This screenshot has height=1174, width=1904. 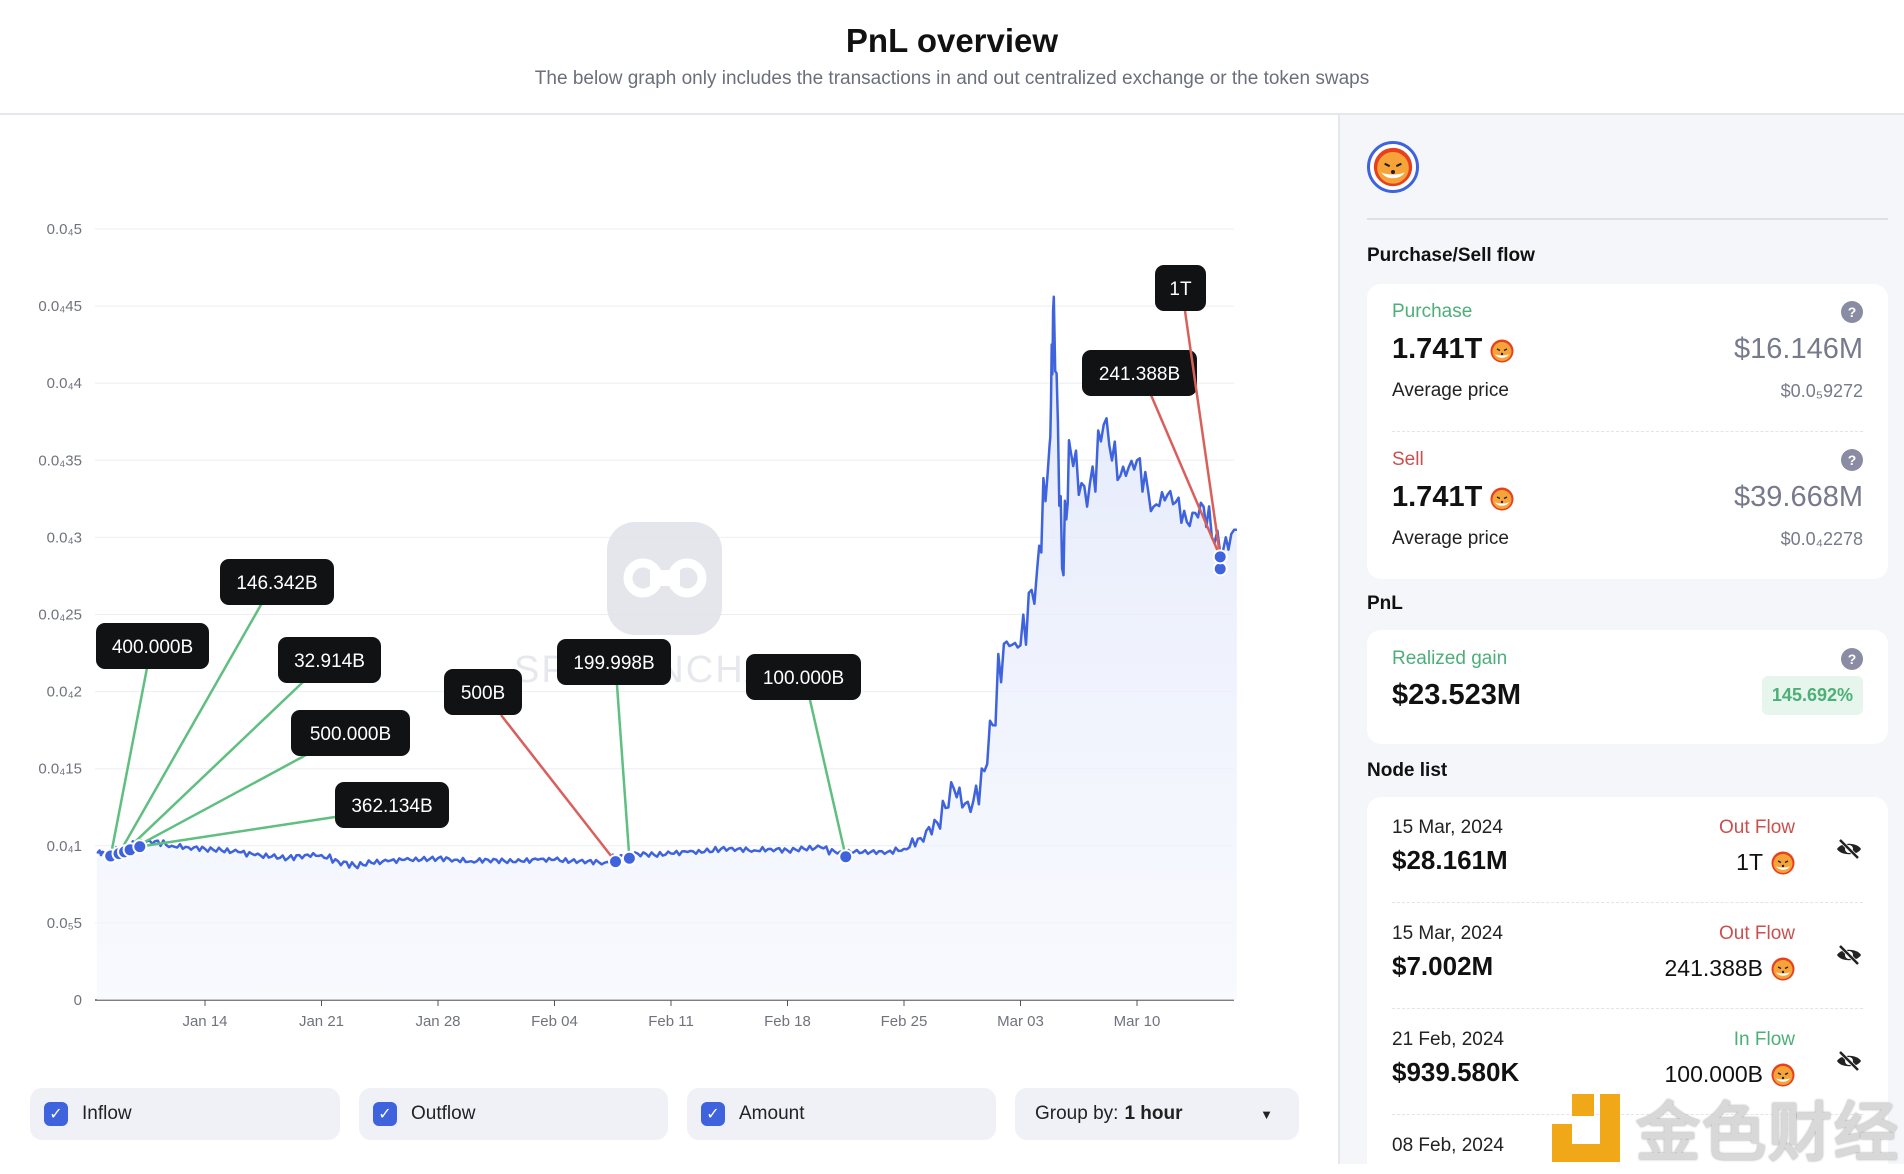 What do you see at coordinates (1821, 390) in the screenshot?
I see `purchase-avg-price: $0.0₅9272` at bounding box center [1821, 390].